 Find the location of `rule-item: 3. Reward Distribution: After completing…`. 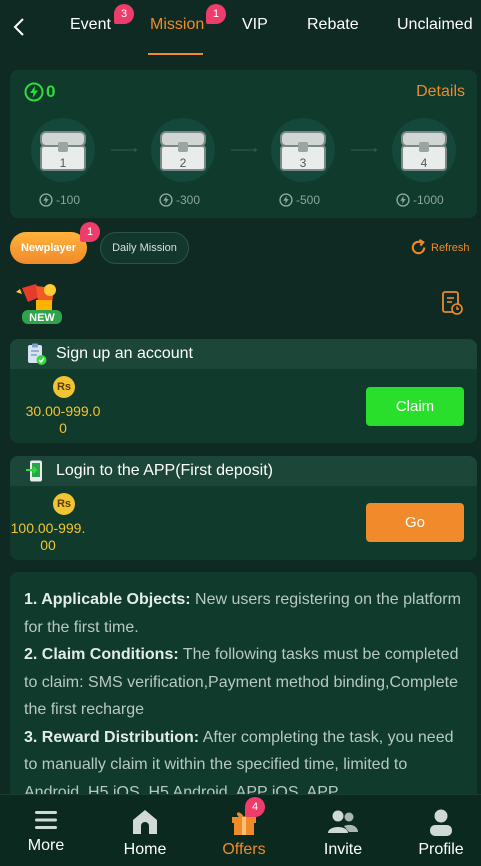

rule-item: 3. Reward Distribution: After completing… is located at coordinates (243, 759).